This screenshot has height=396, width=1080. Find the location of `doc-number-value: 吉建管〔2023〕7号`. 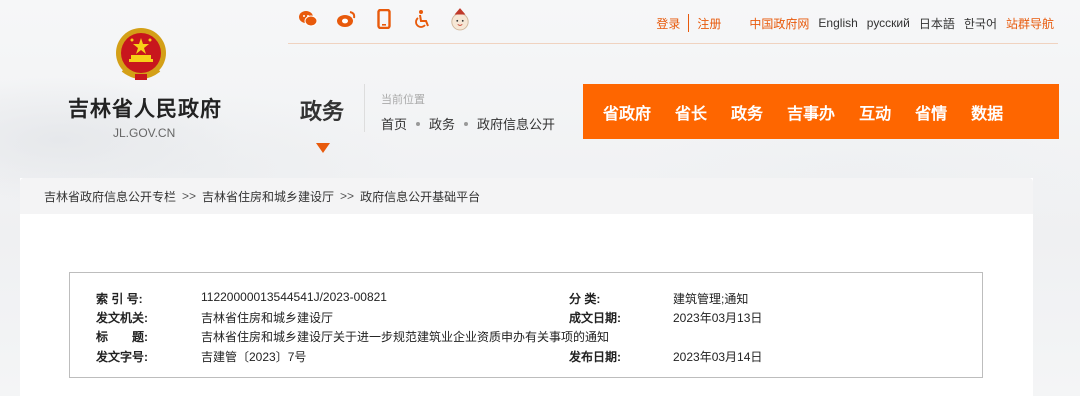

doc-number-value: 吉建管〔2023〕7号 is located at coordinates (254, 357).